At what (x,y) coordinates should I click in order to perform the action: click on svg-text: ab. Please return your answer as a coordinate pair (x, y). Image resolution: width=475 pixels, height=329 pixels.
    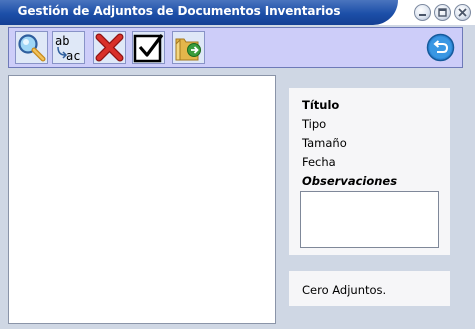
    Looking at the image, I should click on (62, 41).